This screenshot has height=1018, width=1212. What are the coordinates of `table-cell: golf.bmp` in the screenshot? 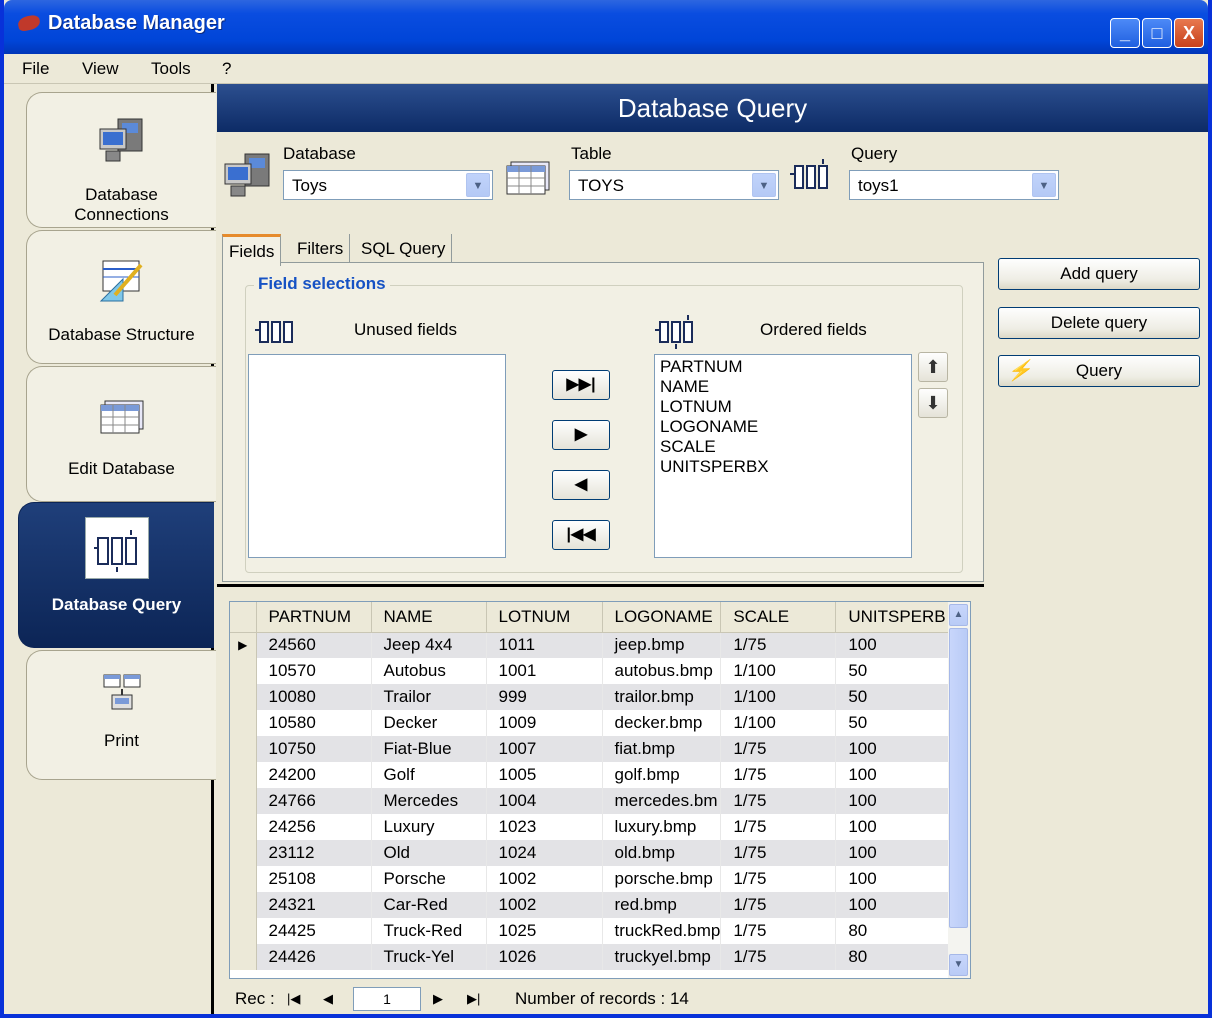 It's located at (662, 775).